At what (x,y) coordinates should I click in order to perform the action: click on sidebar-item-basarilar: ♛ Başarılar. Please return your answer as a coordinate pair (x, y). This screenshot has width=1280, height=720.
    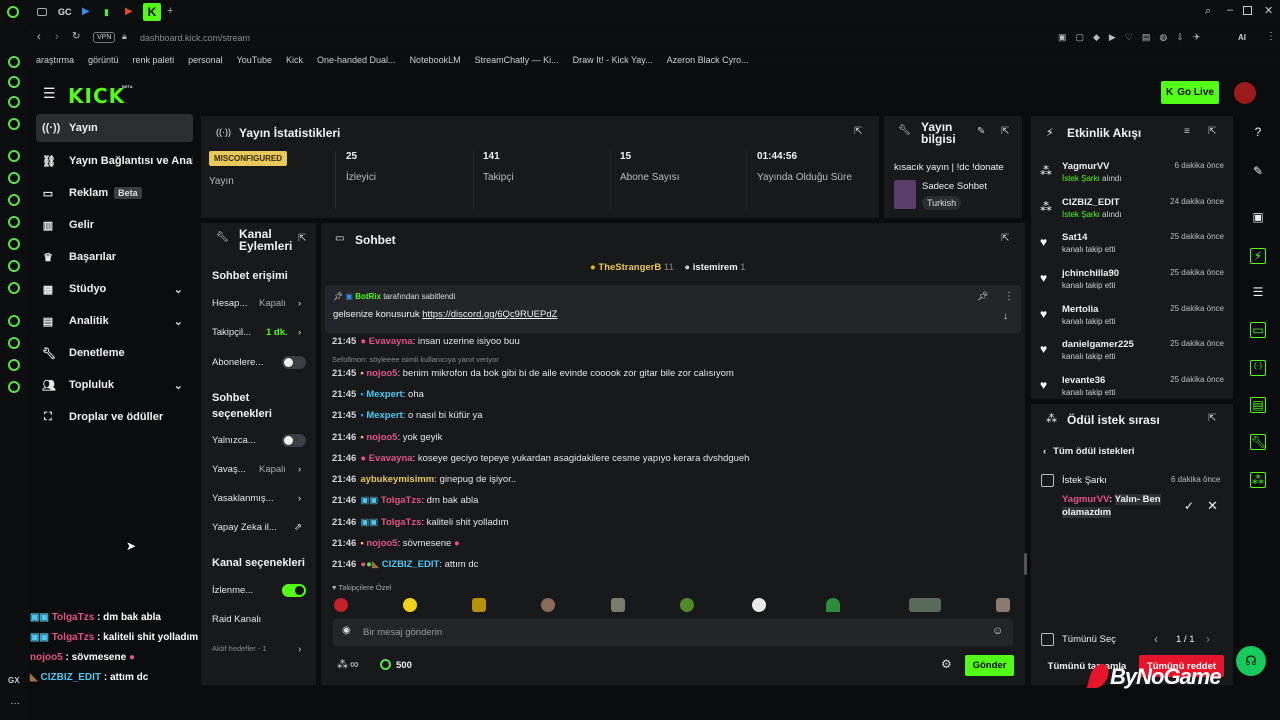
    Looking at the image, I should click on (114, 257).